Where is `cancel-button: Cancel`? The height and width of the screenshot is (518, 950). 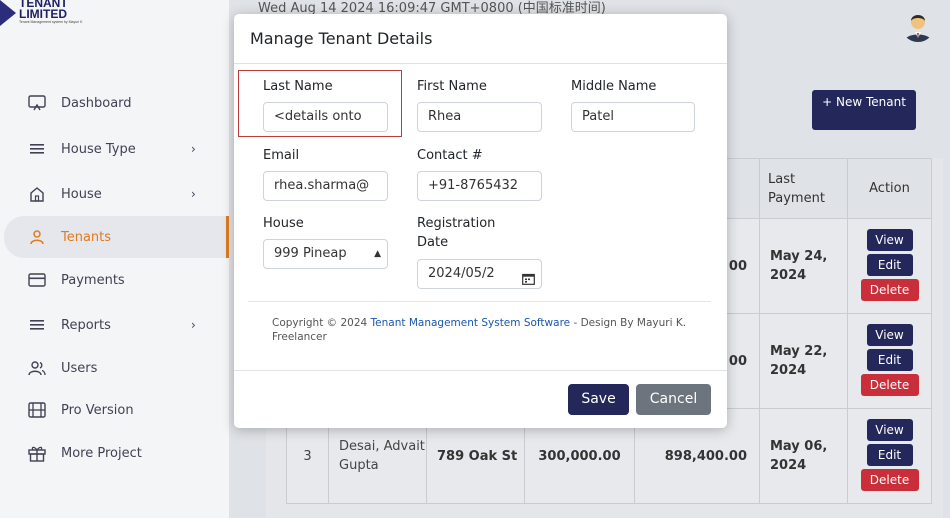
cancel-button: Cancel is located at coordinates (673, 399).